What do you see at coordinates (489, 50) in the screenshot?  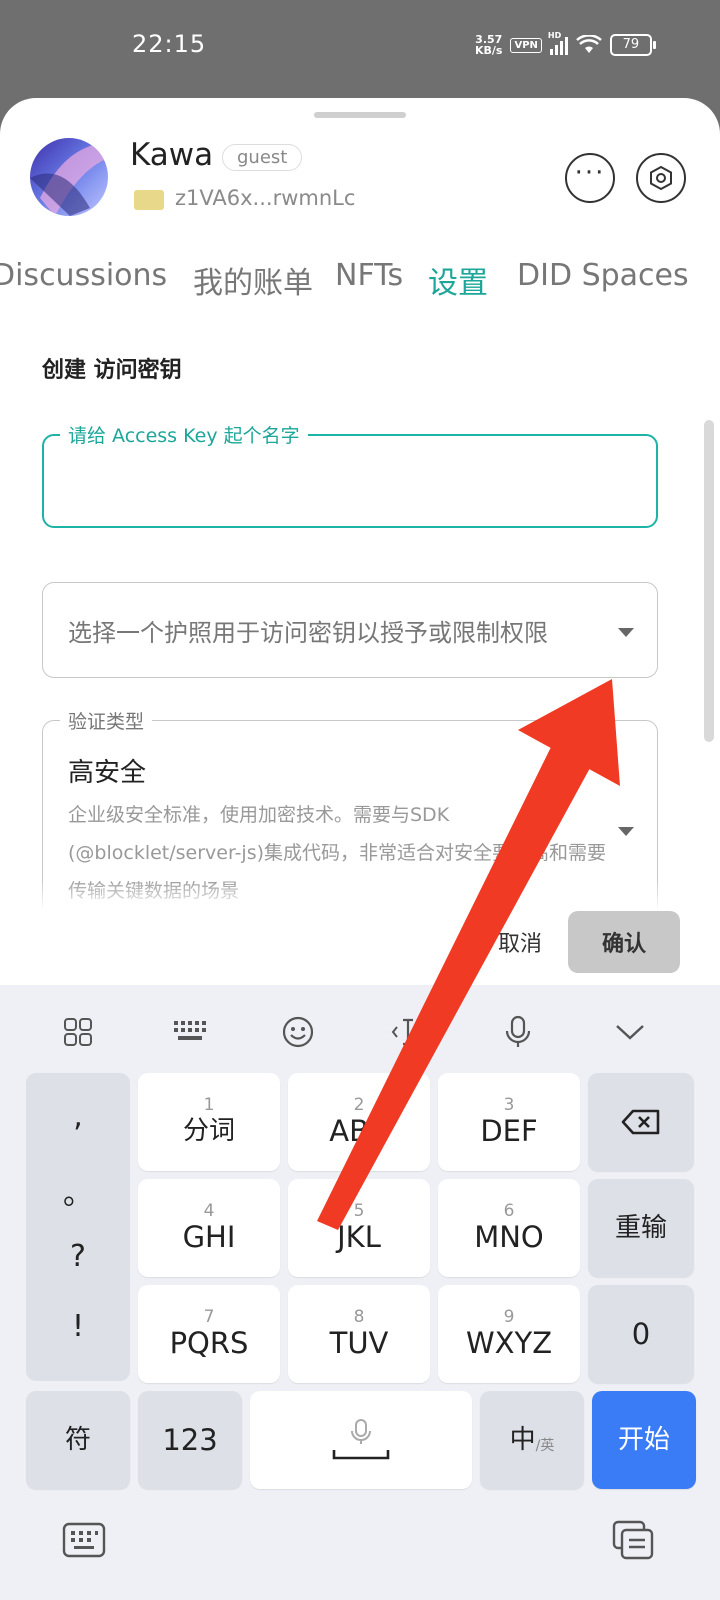 I see `network-speed-unit: KB/s` at bounding box center [489, 50].